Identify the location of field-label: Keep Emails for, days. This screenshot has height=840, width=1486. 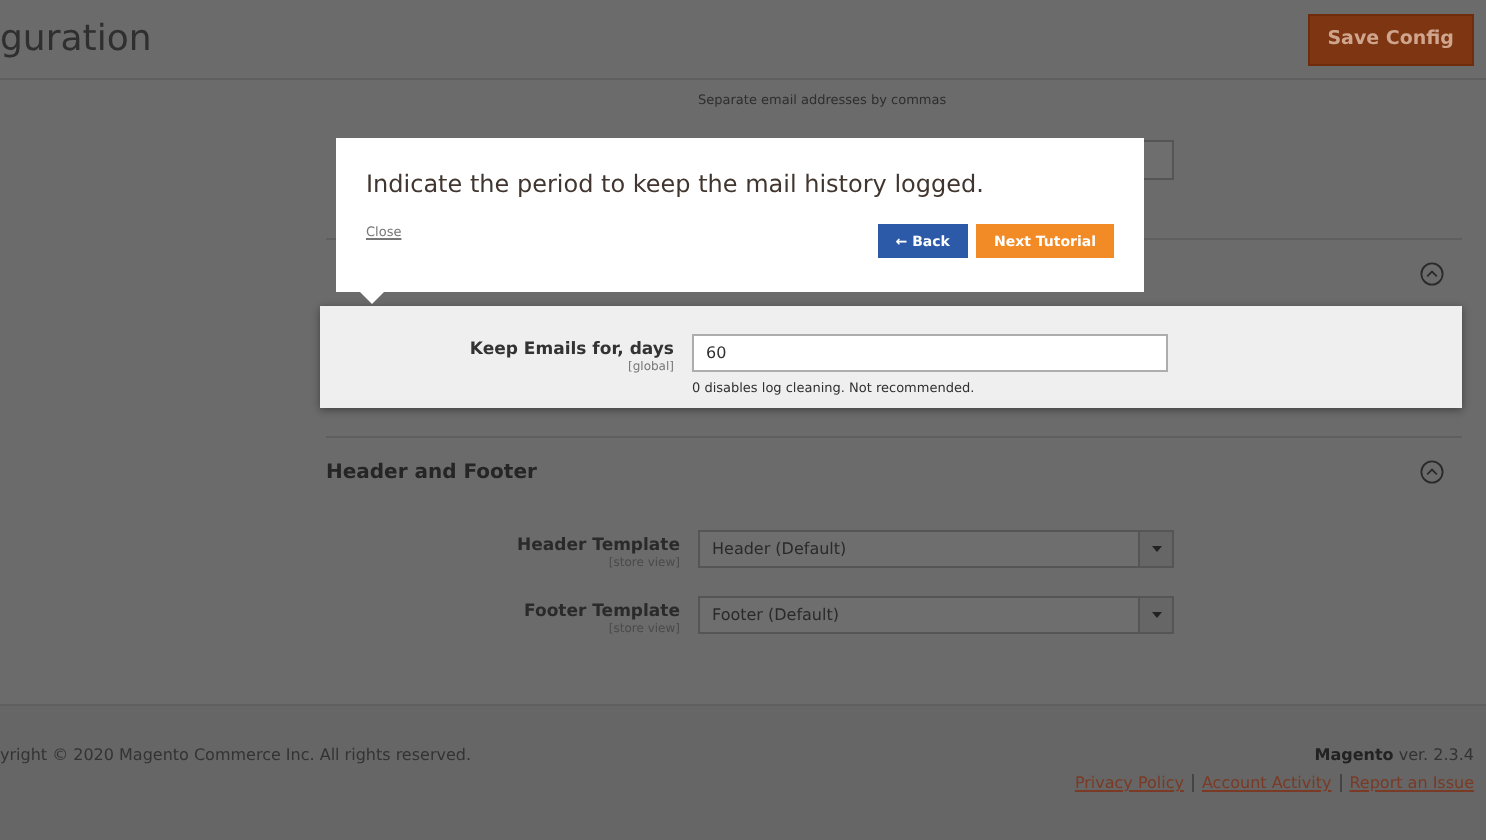
(571, 350).